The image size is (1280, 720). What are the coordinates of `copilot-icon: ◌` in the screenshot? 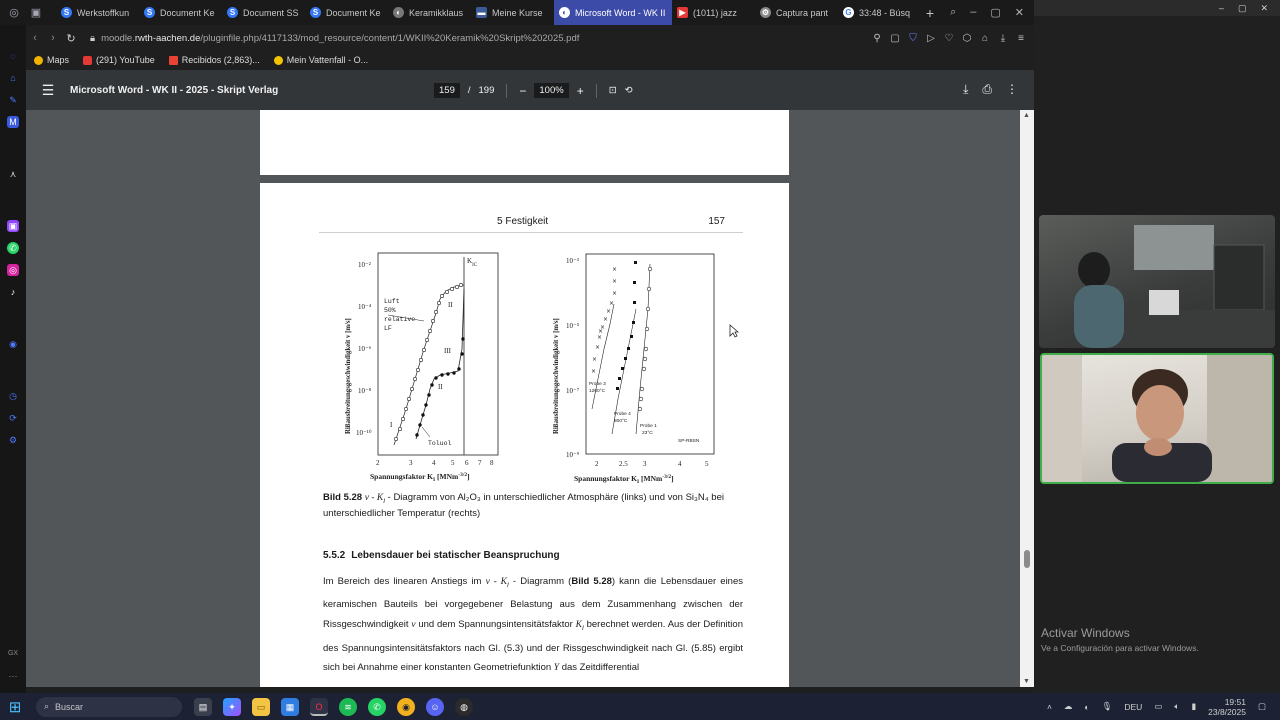 It's located at (13, 56).